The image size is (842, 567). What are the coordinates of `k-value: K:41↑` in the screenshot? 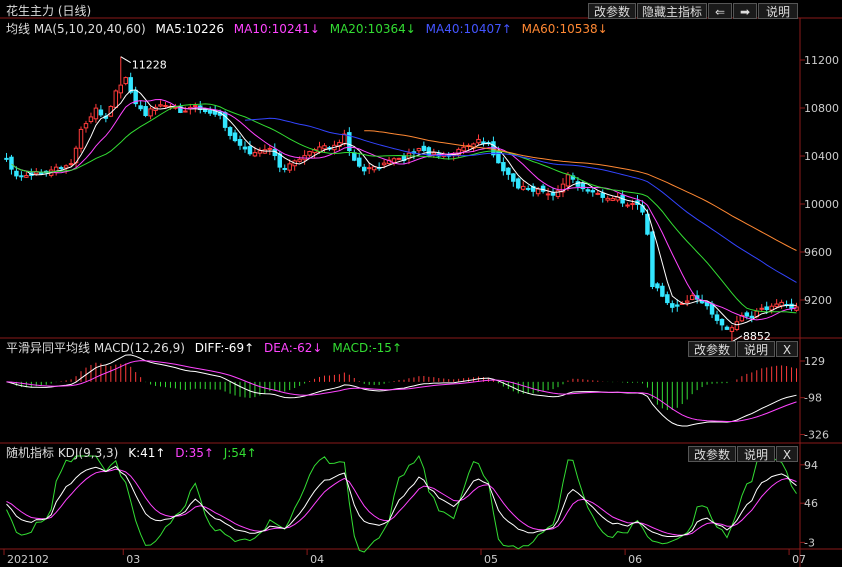 It's located at (147, 453).